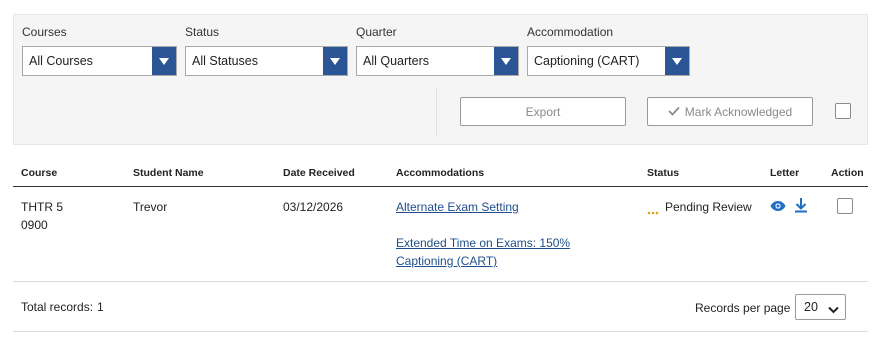 The height and width of the screenshot is (342, 880). I want to click on column-header-action: Action, so click(847, 173).